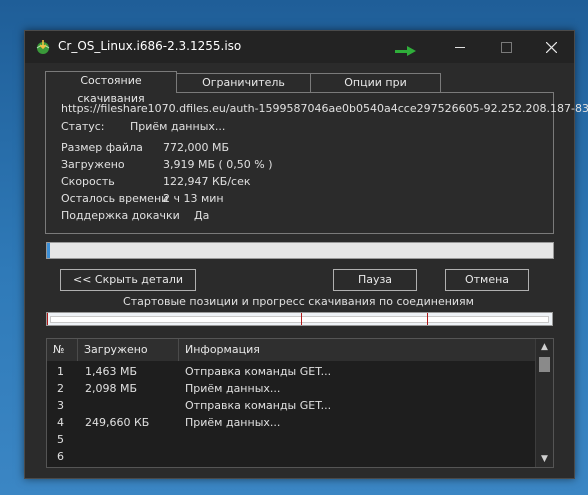  I want to click on status-label: Статус:, so click(83, 126).